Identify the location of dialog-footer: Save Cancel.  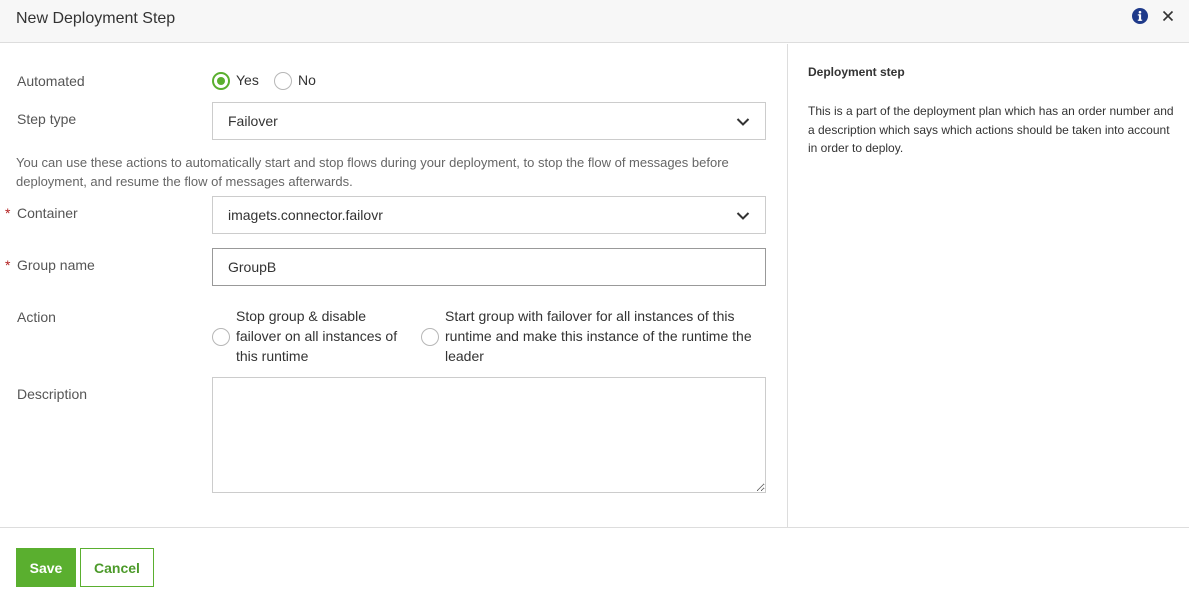
(594, 565).